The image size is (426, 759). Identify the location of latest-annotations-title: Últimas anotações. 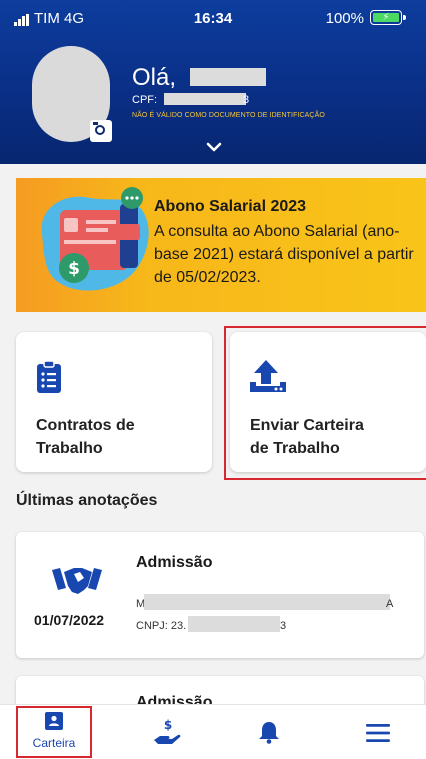
(87, 500).